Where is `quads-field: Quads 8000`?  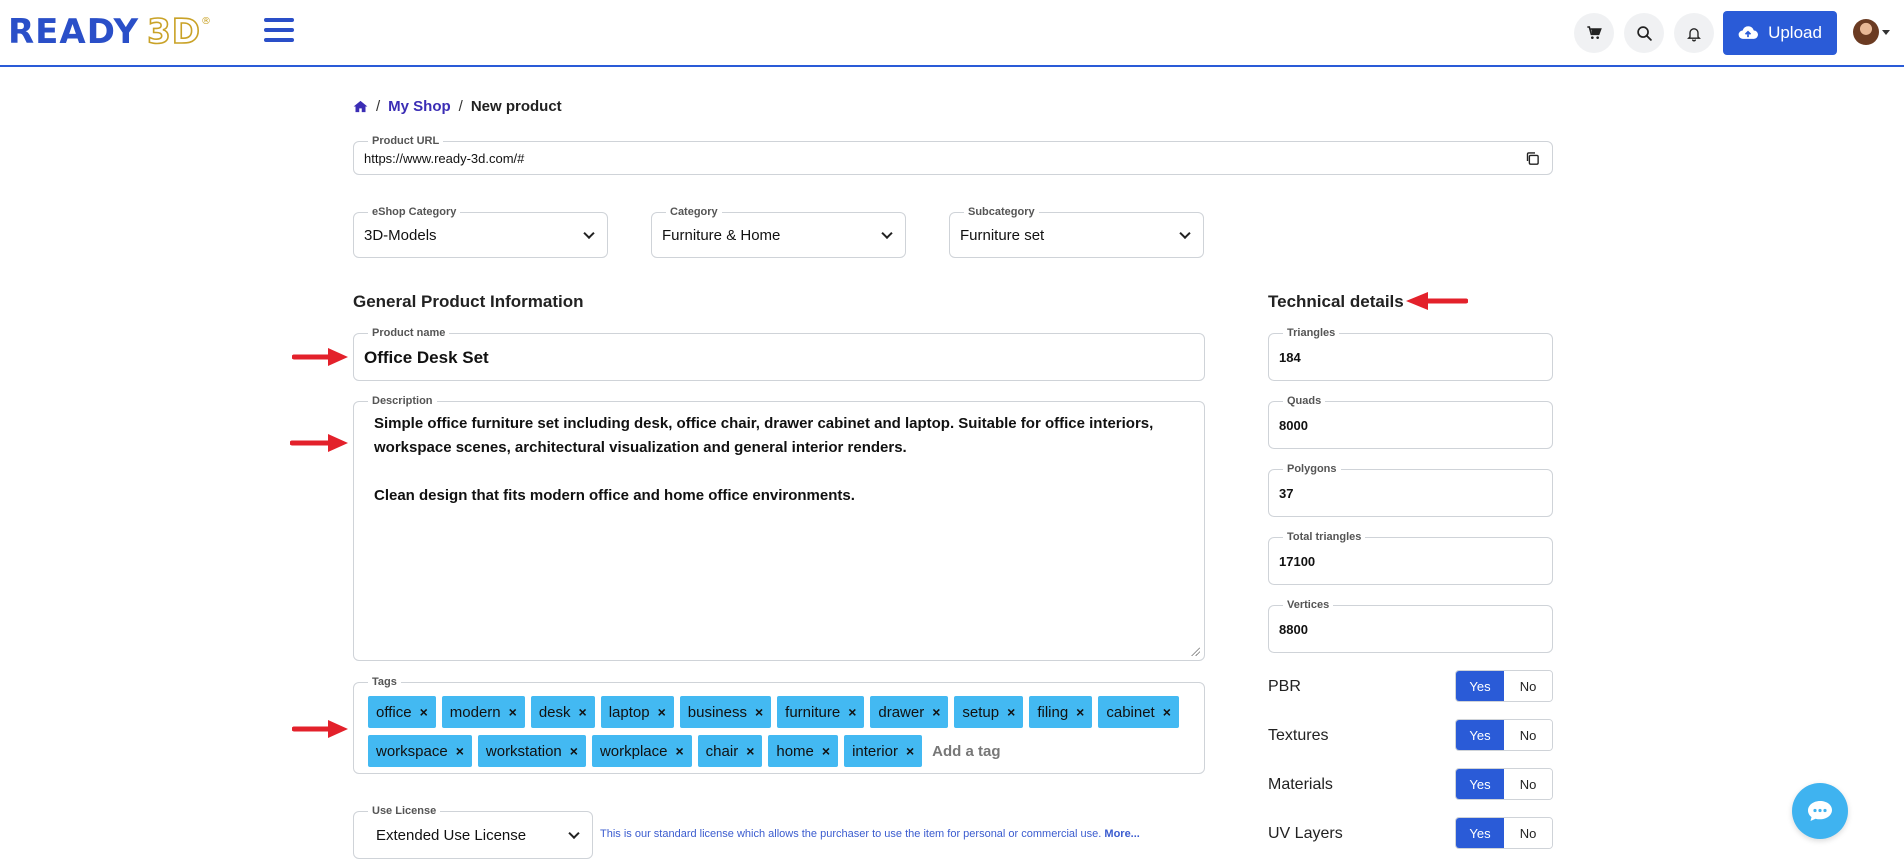
quads-field: Quads 8000 is located at coordinates (1410, 421).